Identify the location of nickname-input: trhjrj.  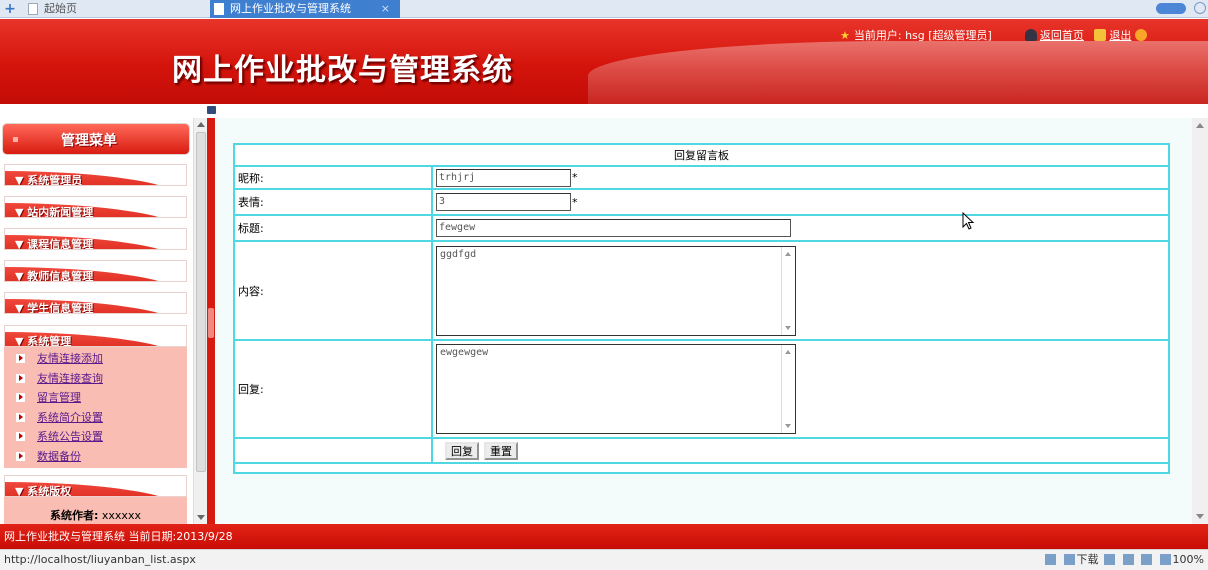
(503, 177).